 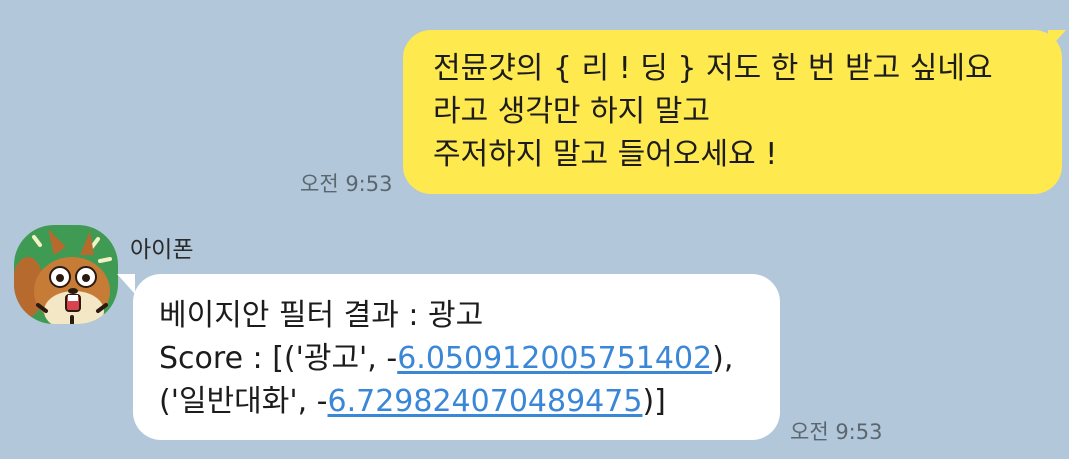 What do you see at coordinates (278, 358) in the screenshot?
I see `score-text: Score : [('광고', -` at bounding box center [278, 358].